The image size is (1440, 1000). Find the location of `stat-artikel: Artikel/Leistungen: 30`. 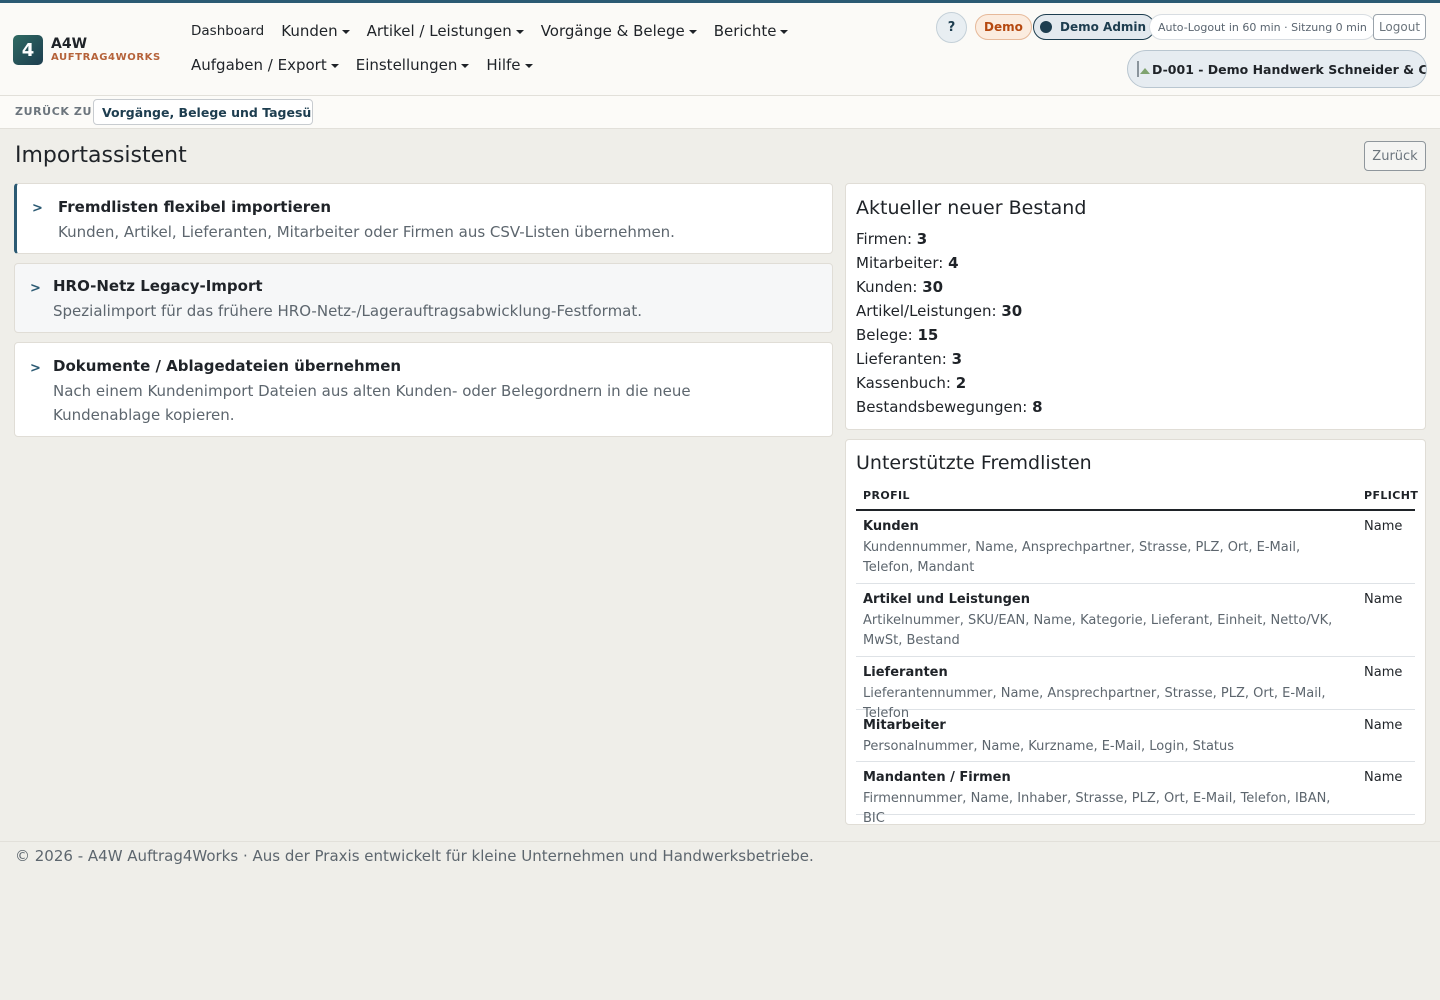

stat-artikel: Artikel/Leistungen: 30 is located at coordinates (939, 311).